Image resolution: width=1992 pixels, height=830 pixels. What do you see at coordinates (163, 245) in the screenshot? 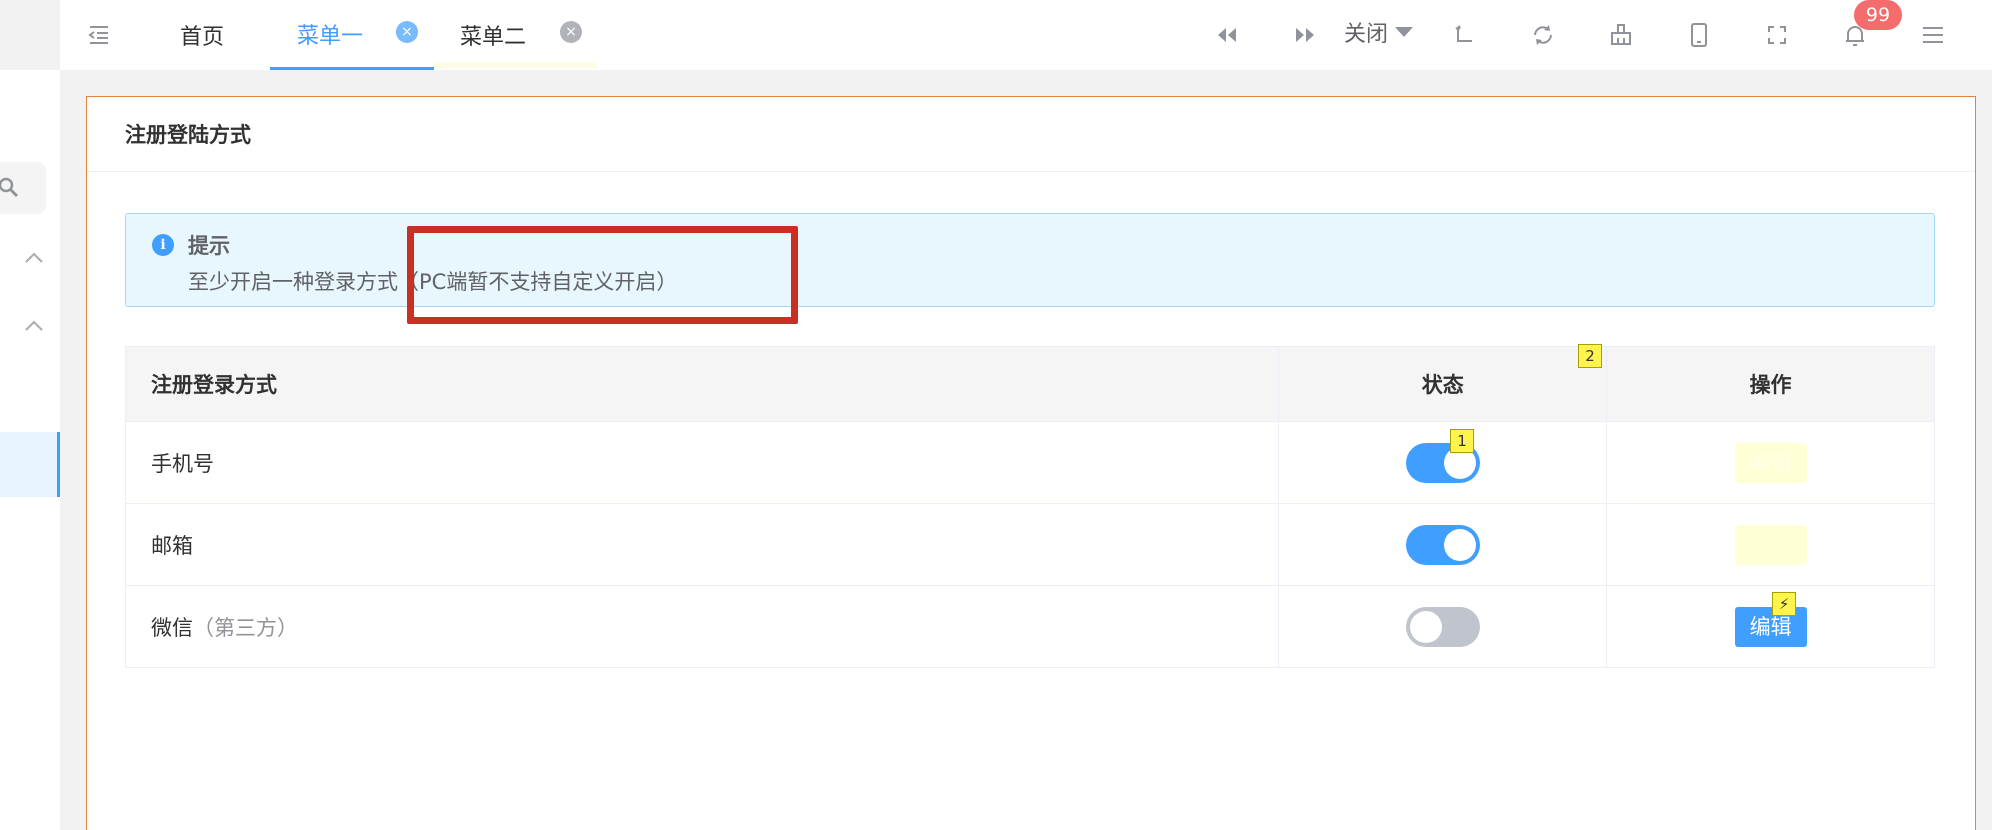
I see `info-icon: i` at bounding box center [163, 245].